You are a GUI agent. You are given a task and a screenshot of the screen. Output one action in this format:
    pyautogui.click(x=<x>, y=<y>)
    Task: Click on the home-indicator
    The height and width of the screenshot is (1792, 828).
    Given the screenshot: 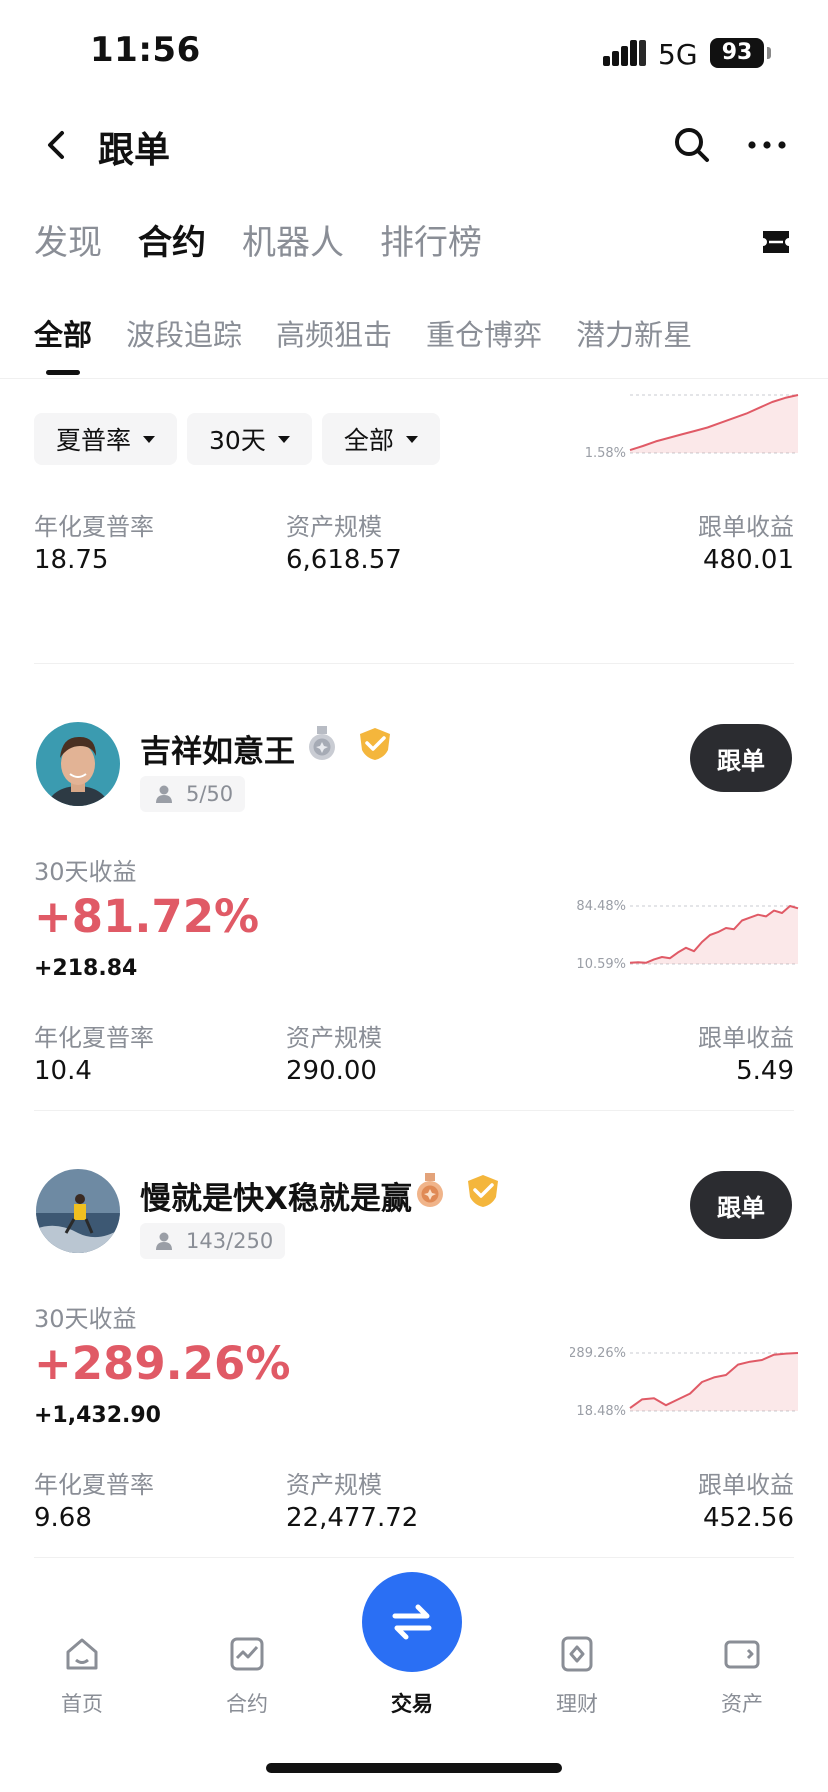 What is the action you would take?
    pyautogui.click(x=414, y=1768)
    